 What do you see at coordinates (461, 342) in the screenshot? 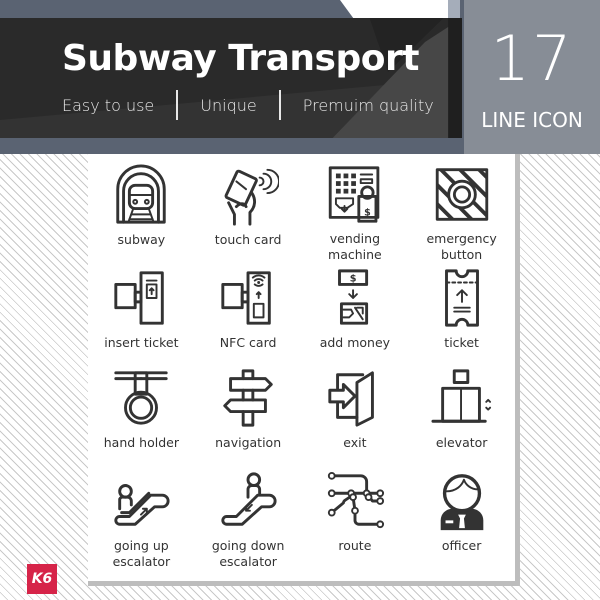
I see `icon-label: ticket` at bounding box center [461, 342].